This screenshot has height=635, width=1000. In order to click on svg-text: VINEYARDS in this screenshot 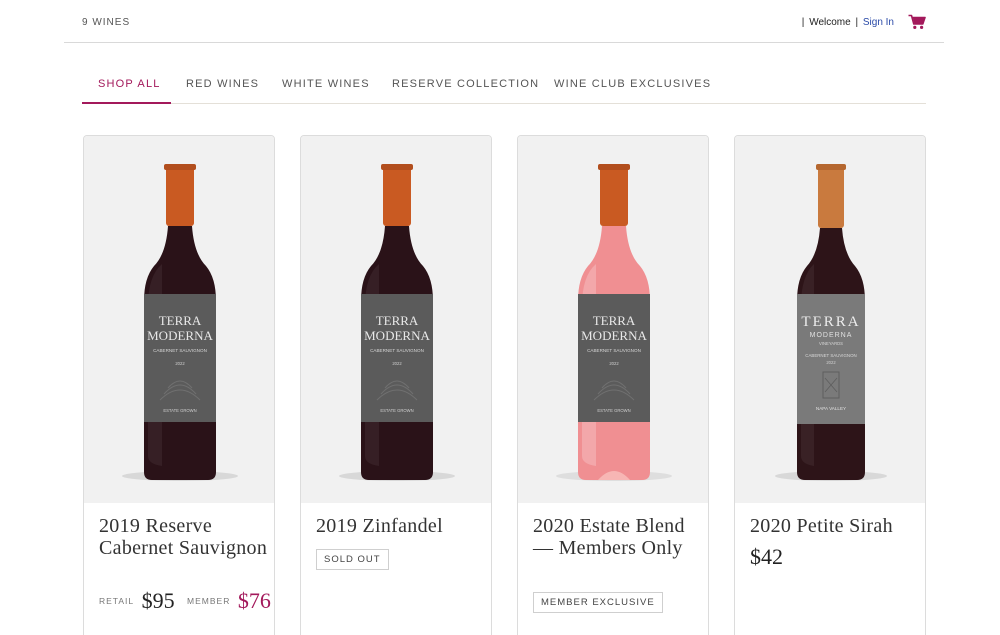, I will do `click(831, 343)`.